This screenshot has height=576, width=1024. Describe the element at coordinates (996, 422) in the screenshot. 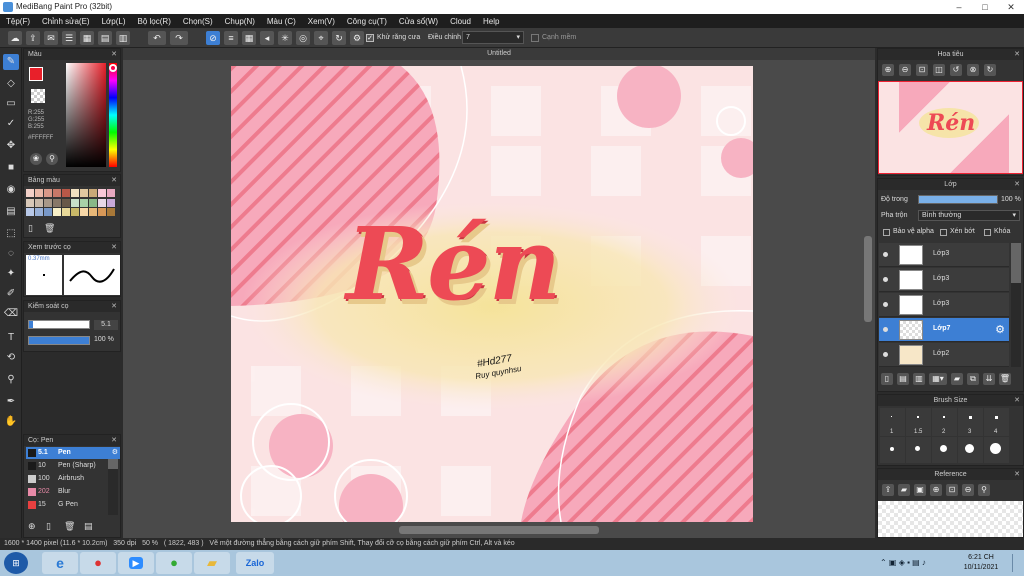

I see `brush-size-cell: 4` at that location.